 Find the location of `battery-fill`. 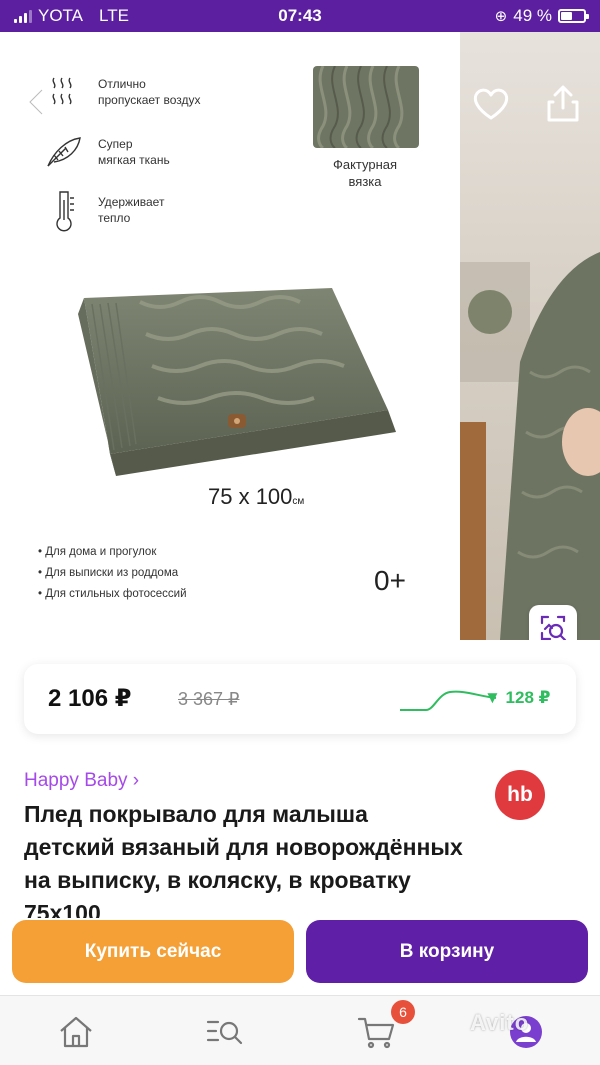

battery-fill is located at coordinates (566, 16).